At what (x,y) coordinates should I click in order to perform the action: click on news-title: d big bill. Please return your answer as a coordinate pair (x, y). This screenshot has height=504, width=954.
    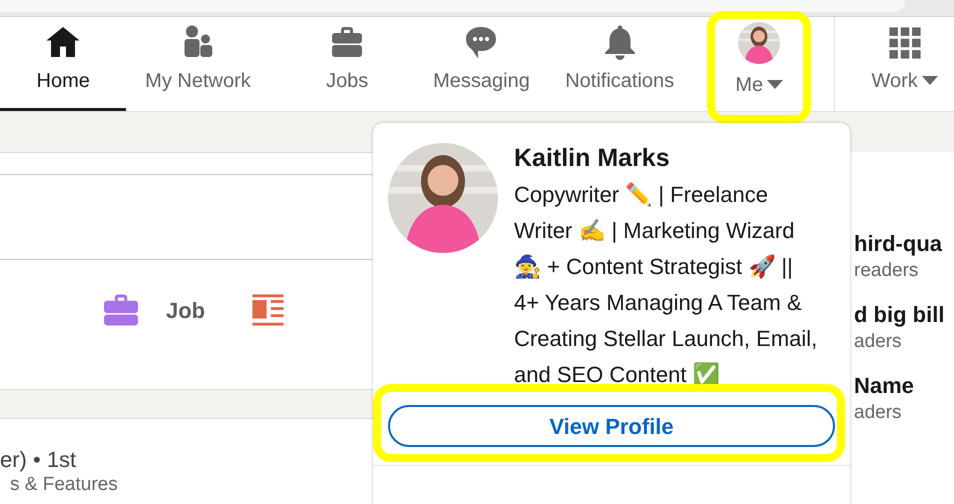
    Looking at the image, I should click on (900, 315).